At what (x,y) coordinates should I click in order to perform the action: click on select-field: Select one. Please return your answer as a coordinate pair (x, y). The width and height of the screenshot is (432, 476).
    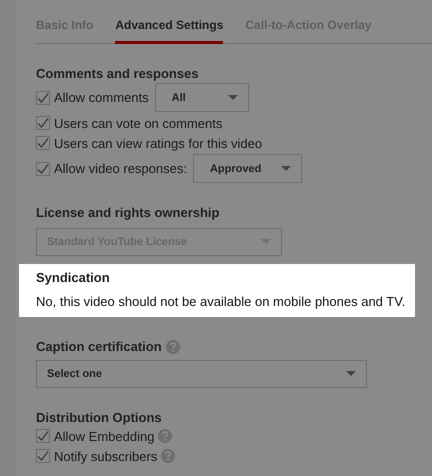
    Looking at the image, I should click on (201, 374).